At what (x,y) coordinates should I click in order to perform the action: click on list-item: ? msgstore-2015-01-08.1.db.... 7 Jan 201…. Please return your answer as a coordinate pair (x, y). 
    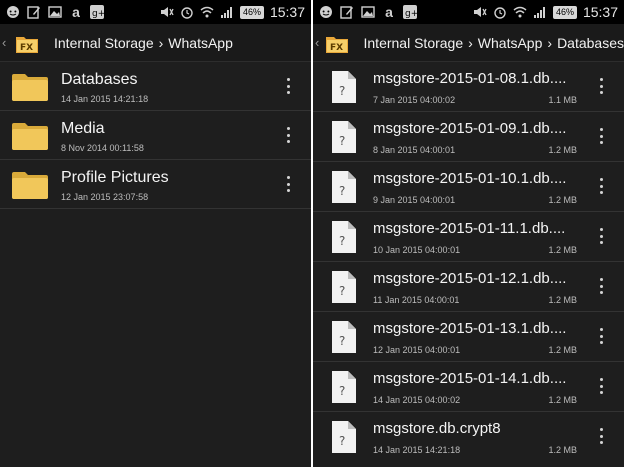
    Looking at the image, I should click on (468, 87).